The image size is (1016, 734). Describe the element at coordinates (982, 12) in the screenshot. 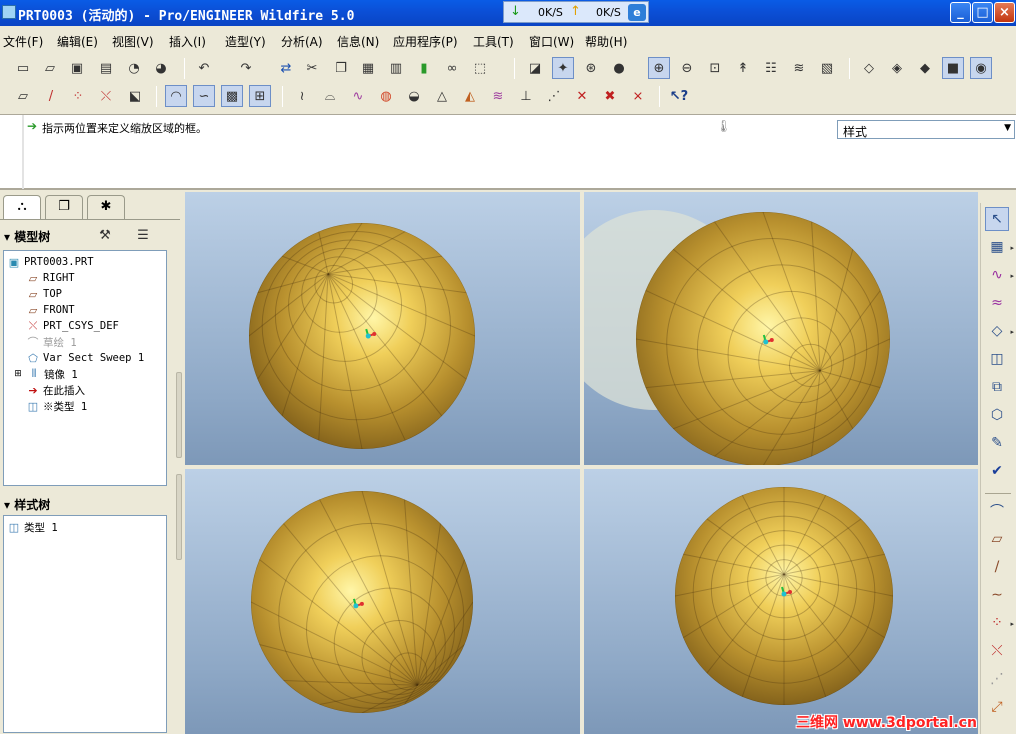

I see `maximize-button: □` at that location.